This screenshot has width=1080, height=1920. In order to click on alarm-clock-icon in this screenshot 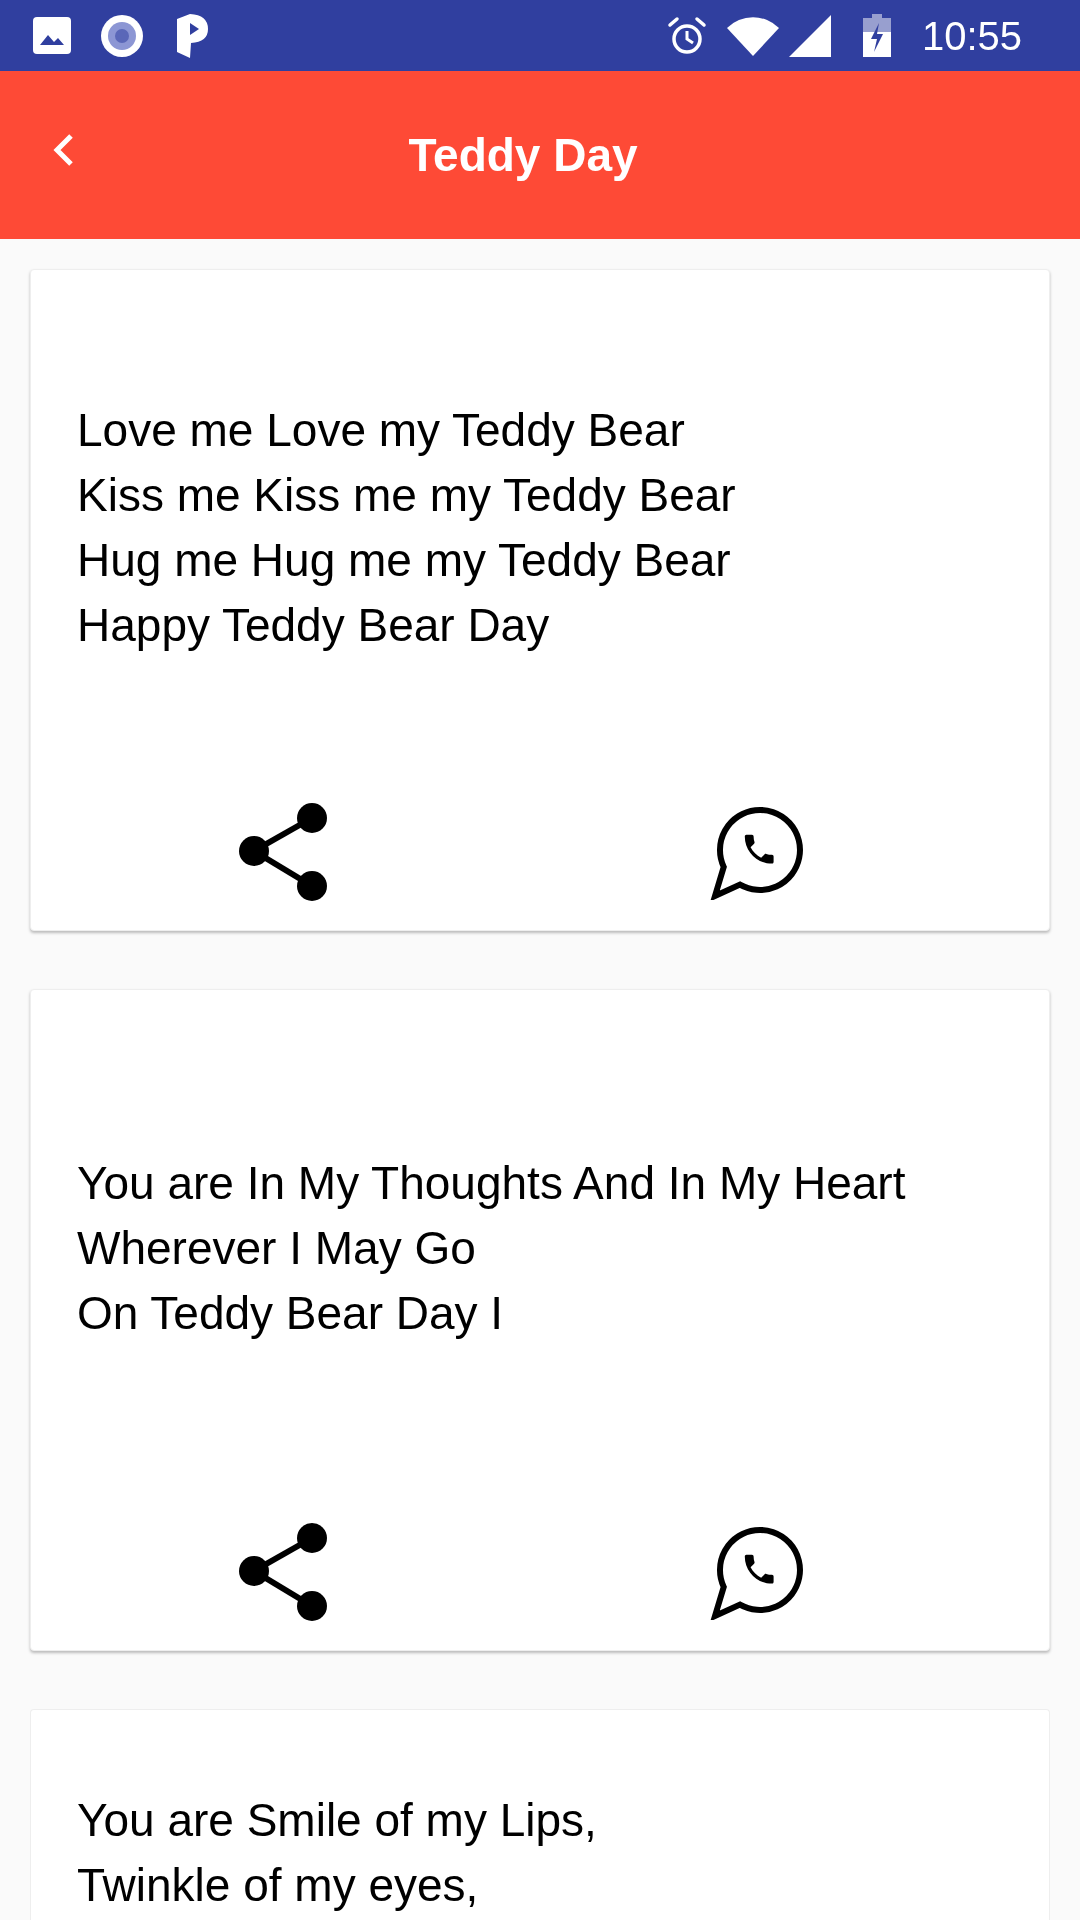, I will do `click(686, 35)`.